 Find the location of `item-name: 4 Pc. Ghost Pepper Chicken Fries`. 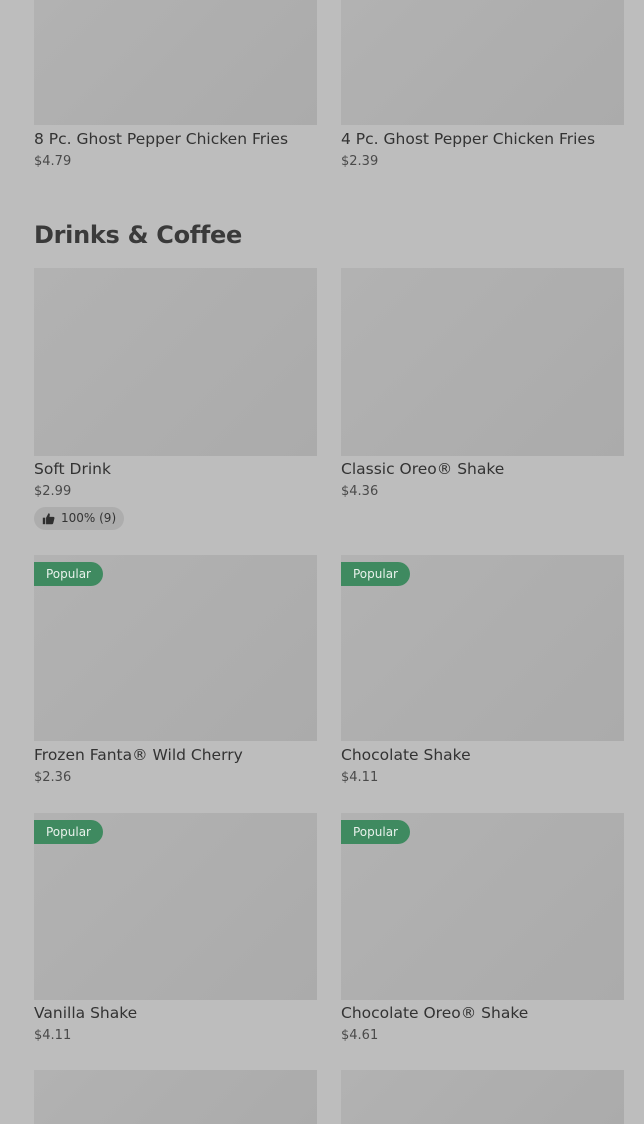

item-name: 4 Pc. Ghost Pepper Chicken Fries is located at coordinates (468, 139).